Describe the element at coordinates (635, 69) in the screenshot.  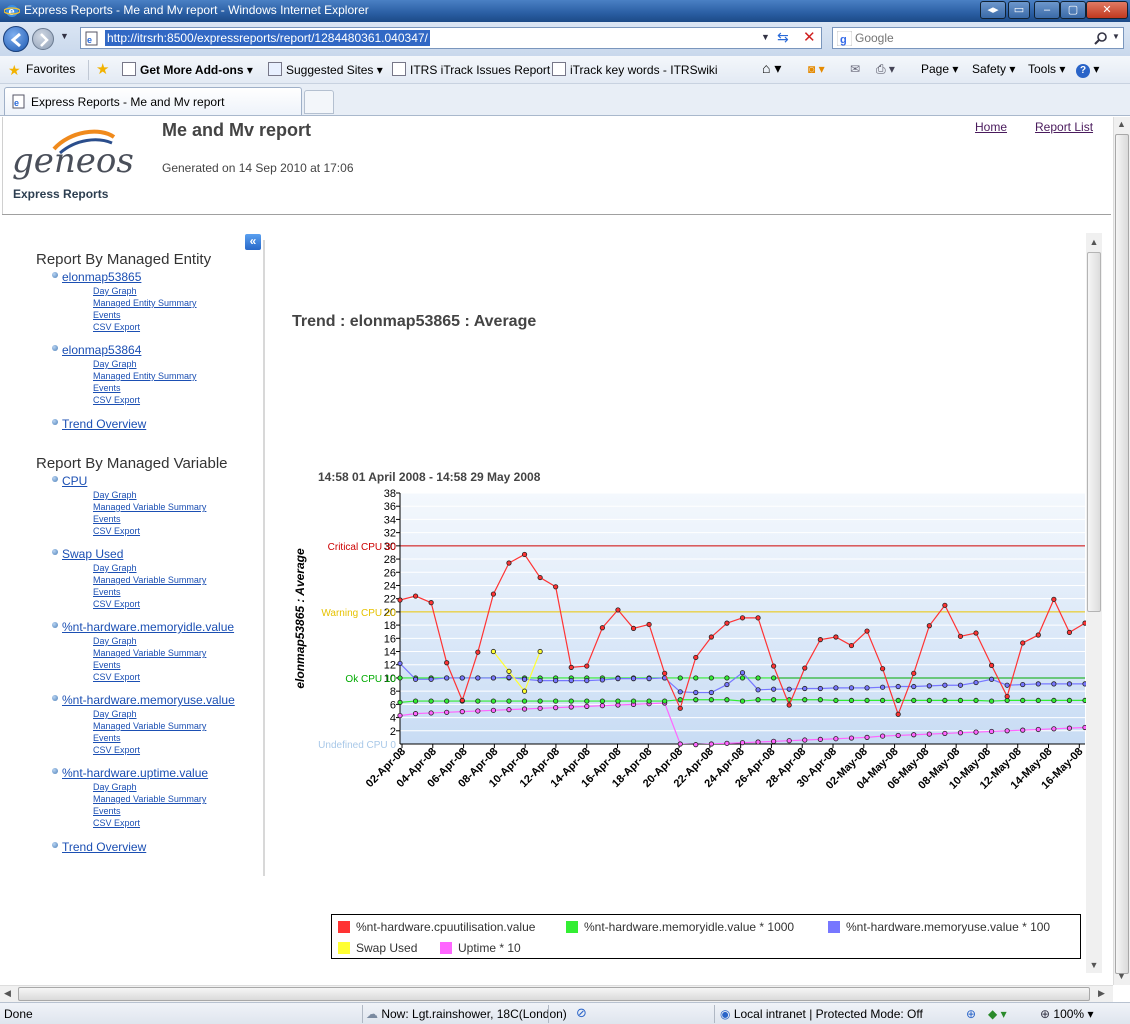
I see `fav-itrack-keywords: iTrack key words - ITRSwiki` at that location.